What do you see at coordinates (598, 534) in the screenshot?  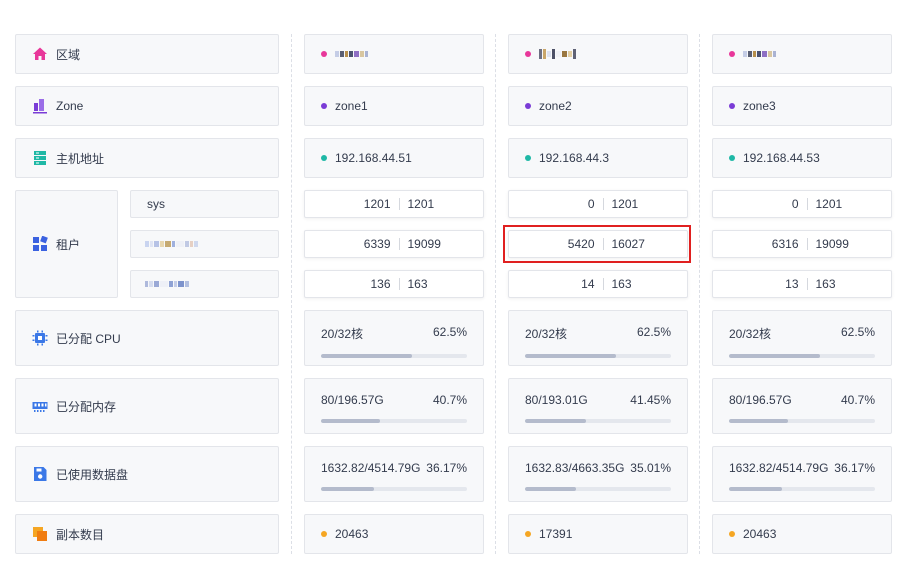 I see `replica-cell: 17391` at bounding box center [598, 534].